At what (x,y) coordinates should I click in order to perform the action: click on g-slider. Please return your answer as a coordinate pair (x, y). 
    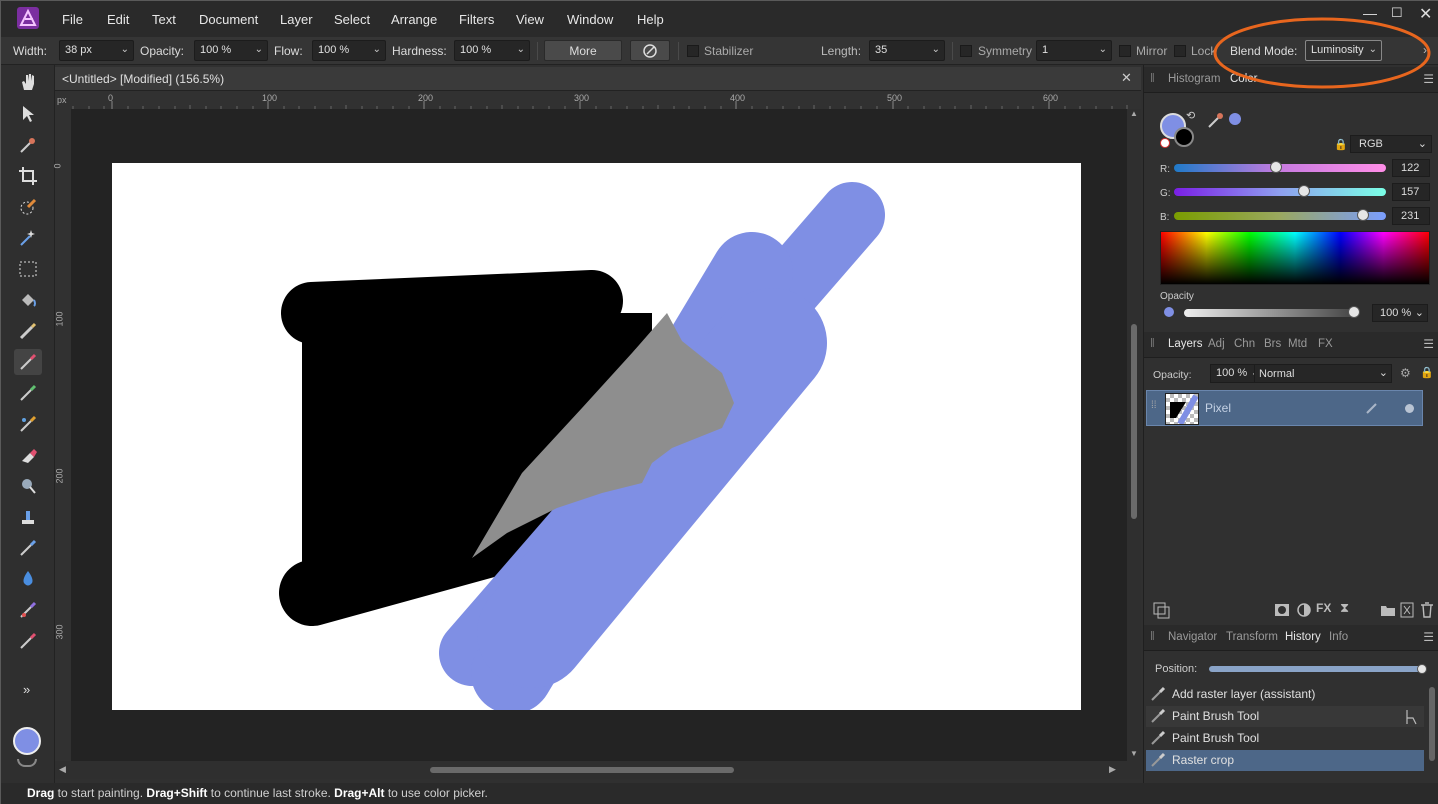
    Looking at the image, I should click on (1280, 191).